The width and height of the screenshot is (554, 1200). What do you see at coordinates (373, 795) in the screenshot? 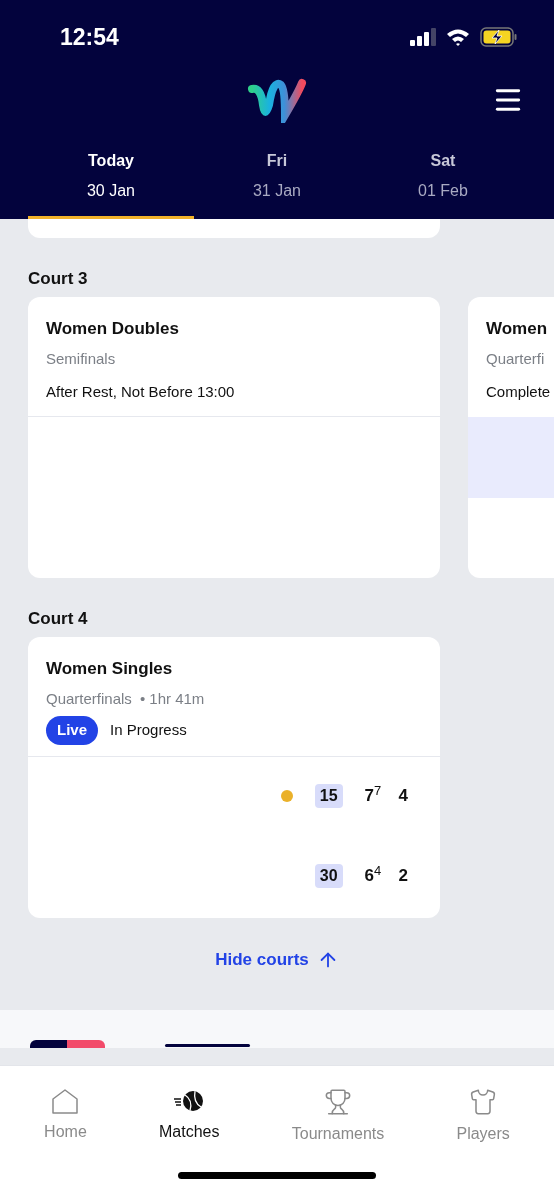
I see `set-score: 7$^{7}$` at bounding box center [373, 795].